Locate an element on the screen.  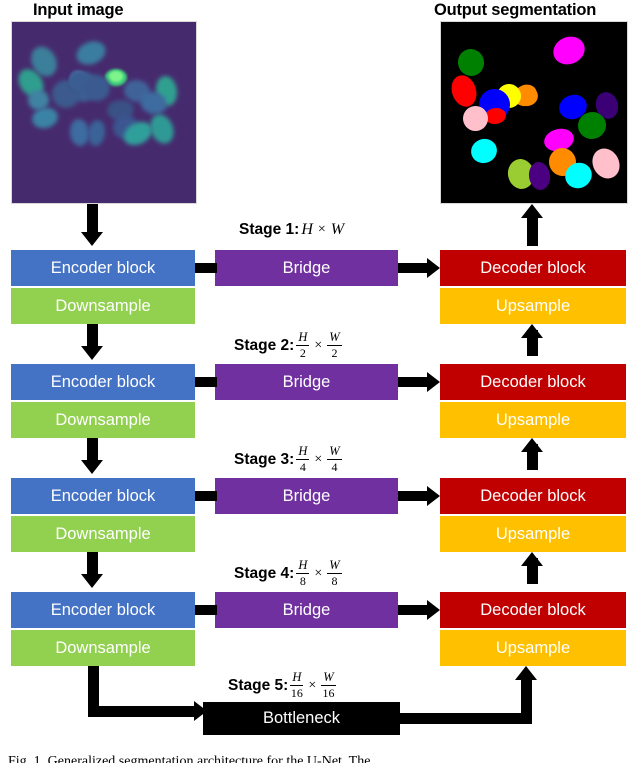
downsample-block-4: Downsample is located at coordinates (103, 648).